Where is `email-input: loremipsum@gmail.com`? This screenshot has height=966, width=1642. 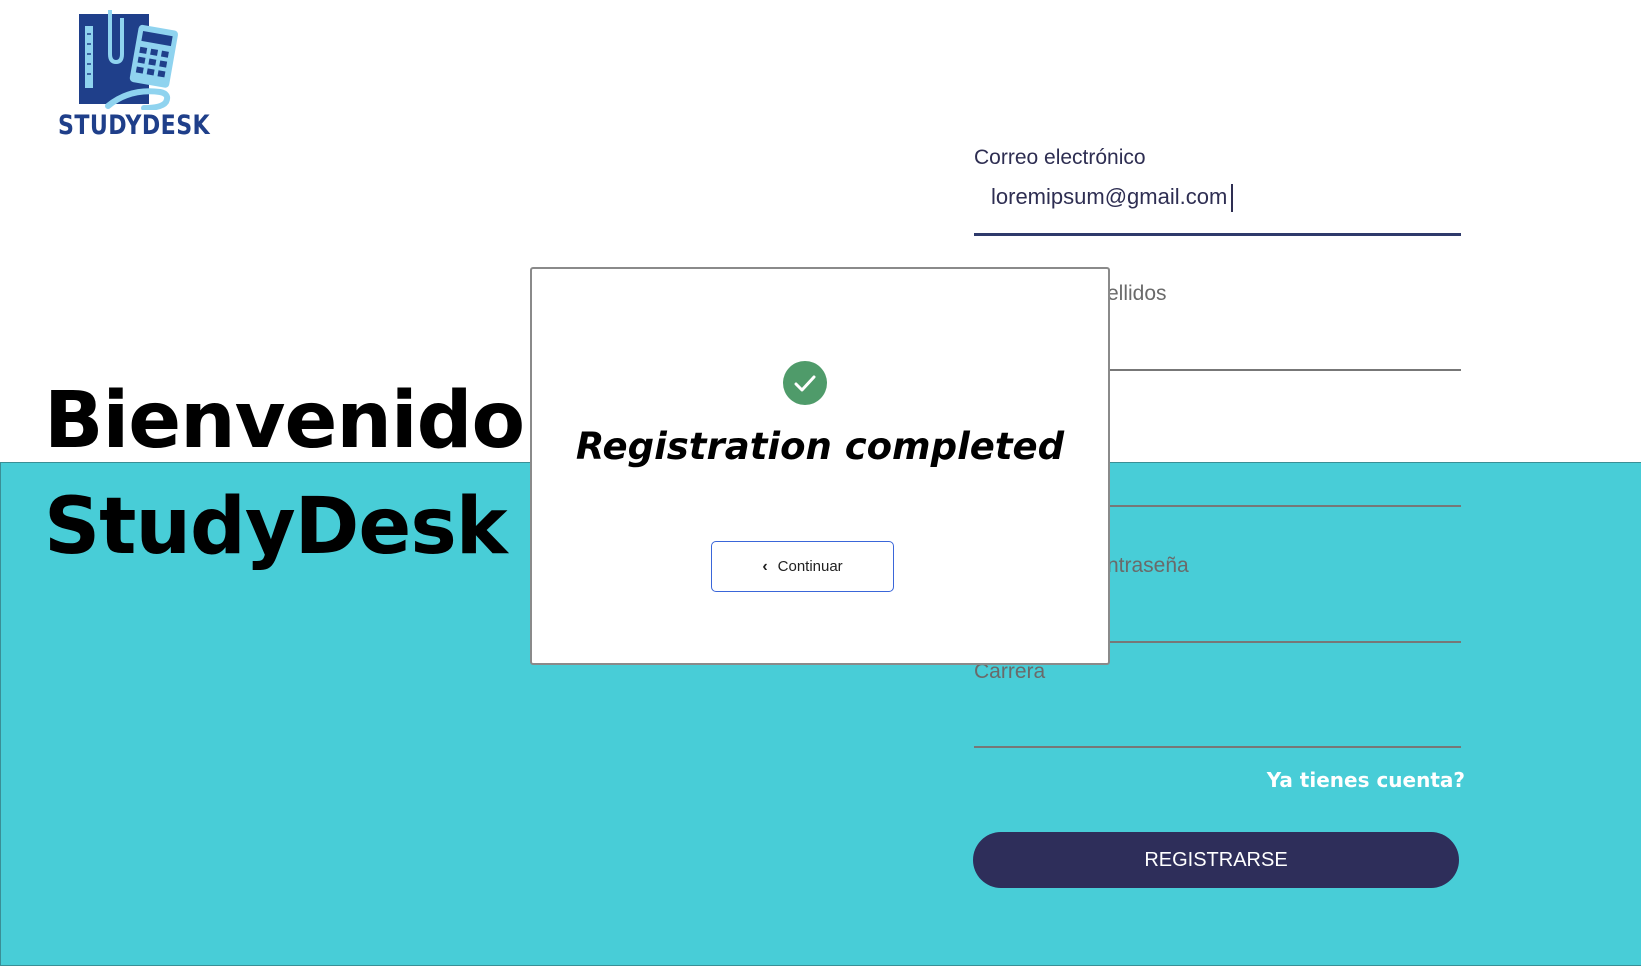 email-input: loremipsum@gmail.com is located at coordinates (1112, 198).